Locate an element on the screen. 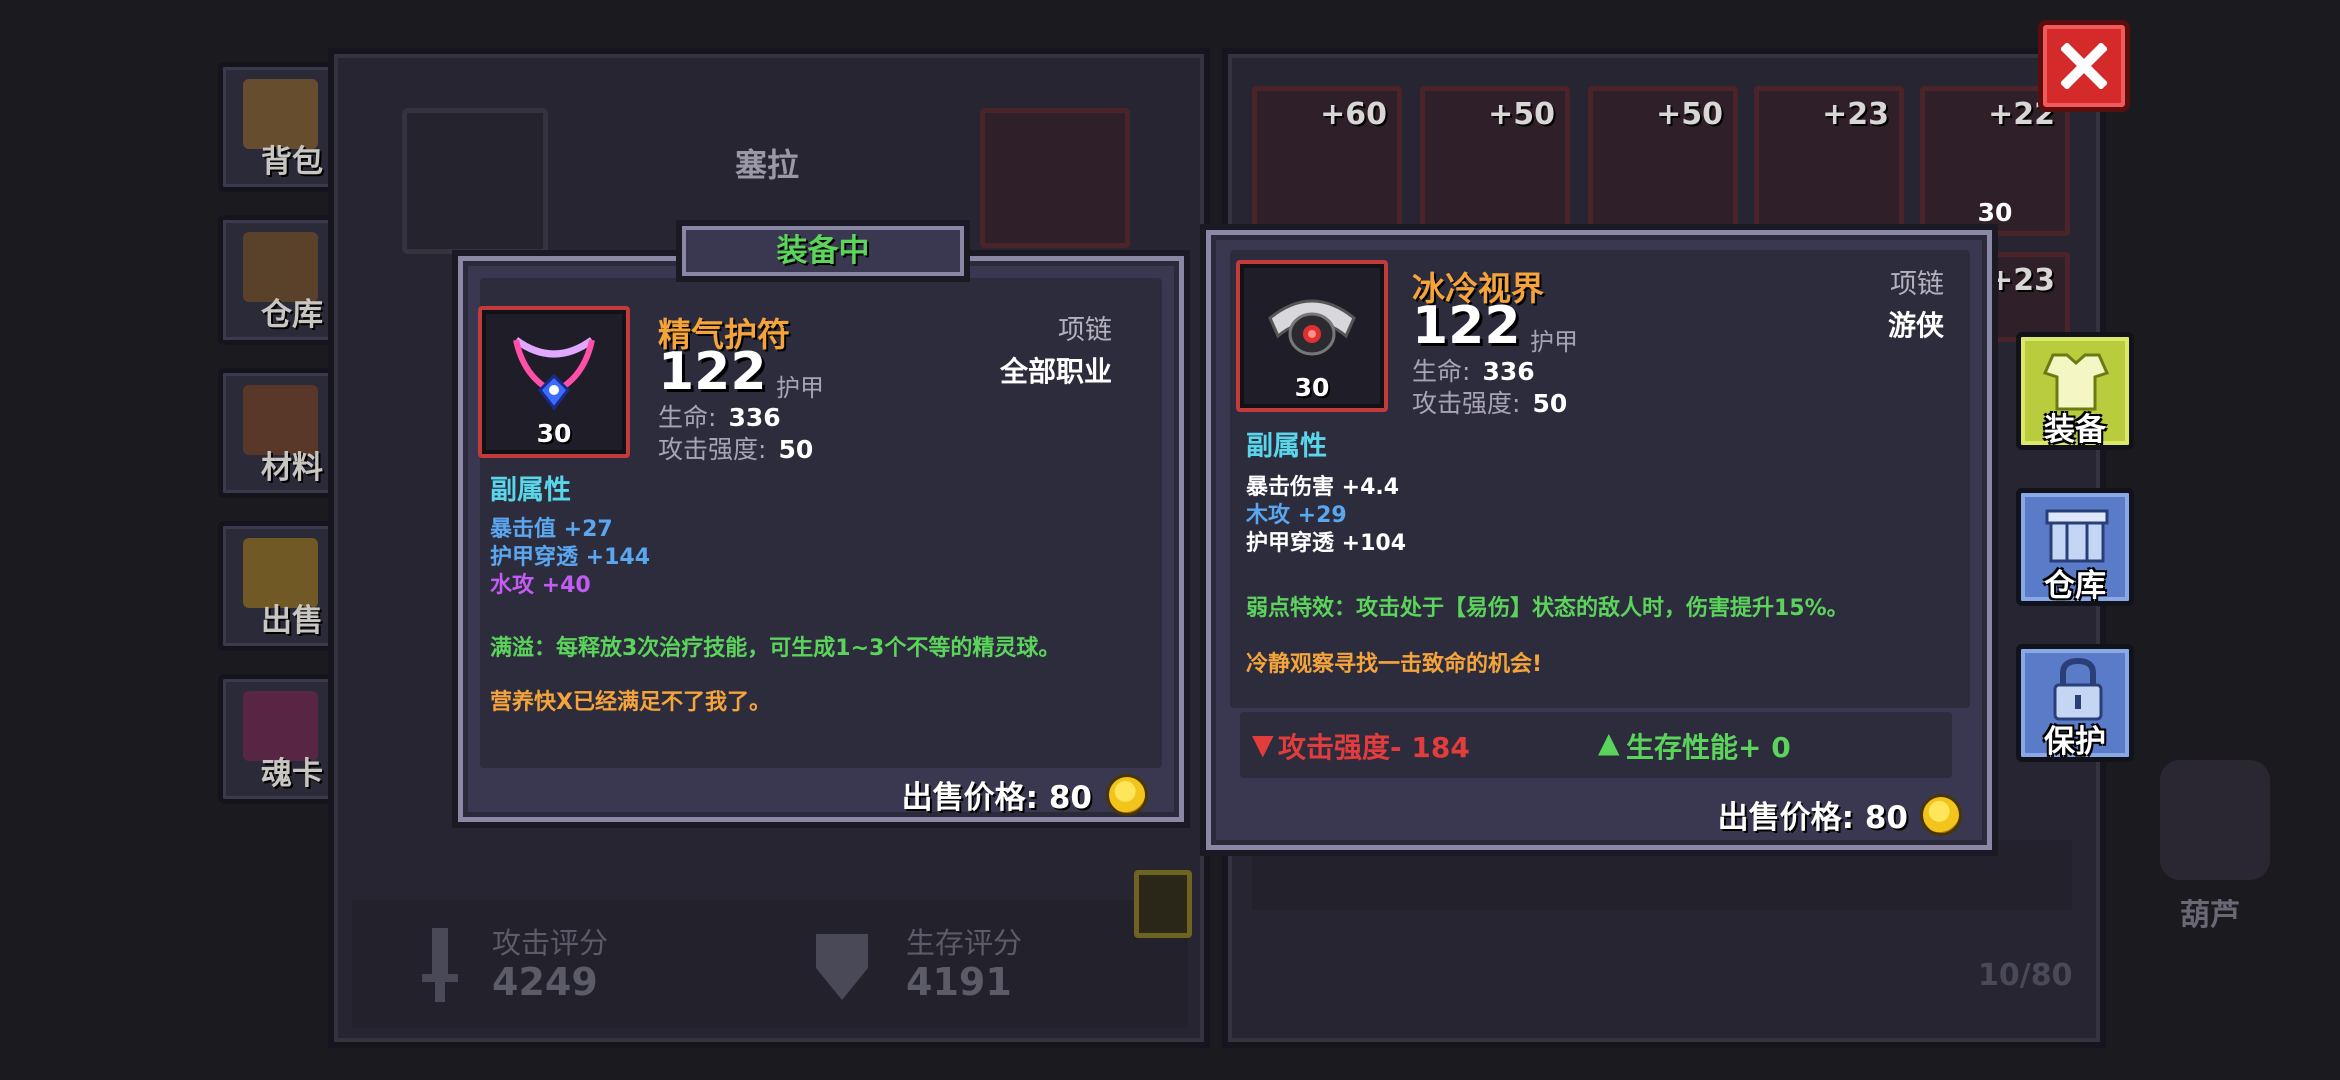 Image resolution: width=2340 pixels, height=1080 pixels. equipped-header-label: 装备中 is located at coordinates (823, 251).